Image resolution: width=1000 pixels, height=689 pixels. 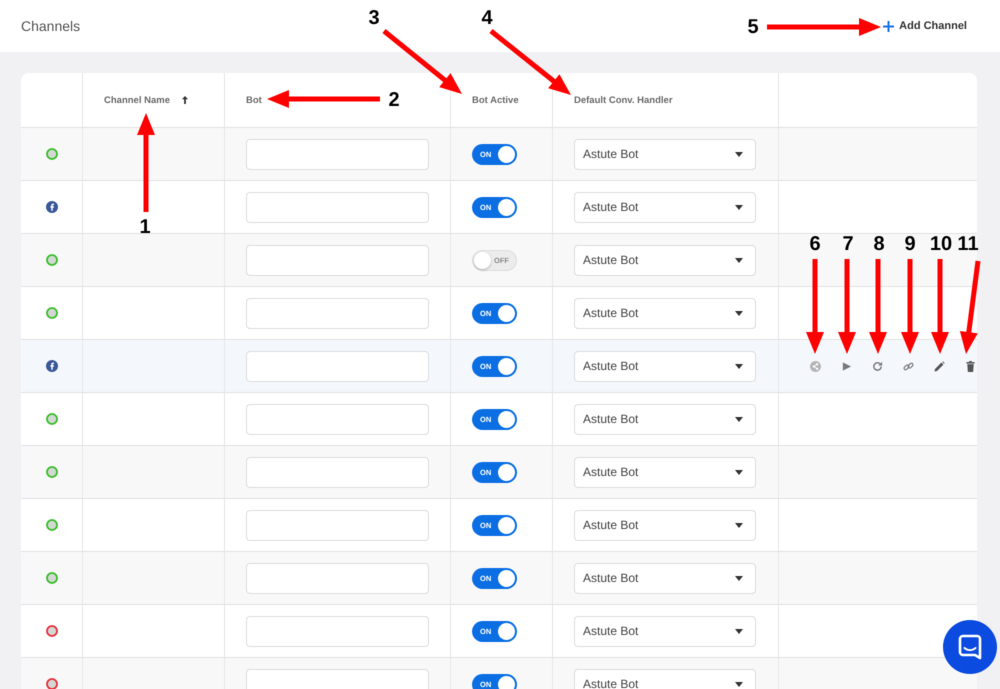 I want to click on annotation-number: 1, so click(x=145, y=227).